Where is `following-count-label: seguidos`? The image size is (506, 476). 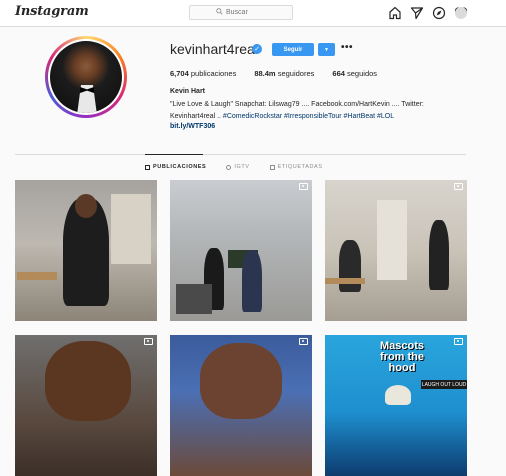
following-count-label: seguidos is located at coordinates (362, 73).